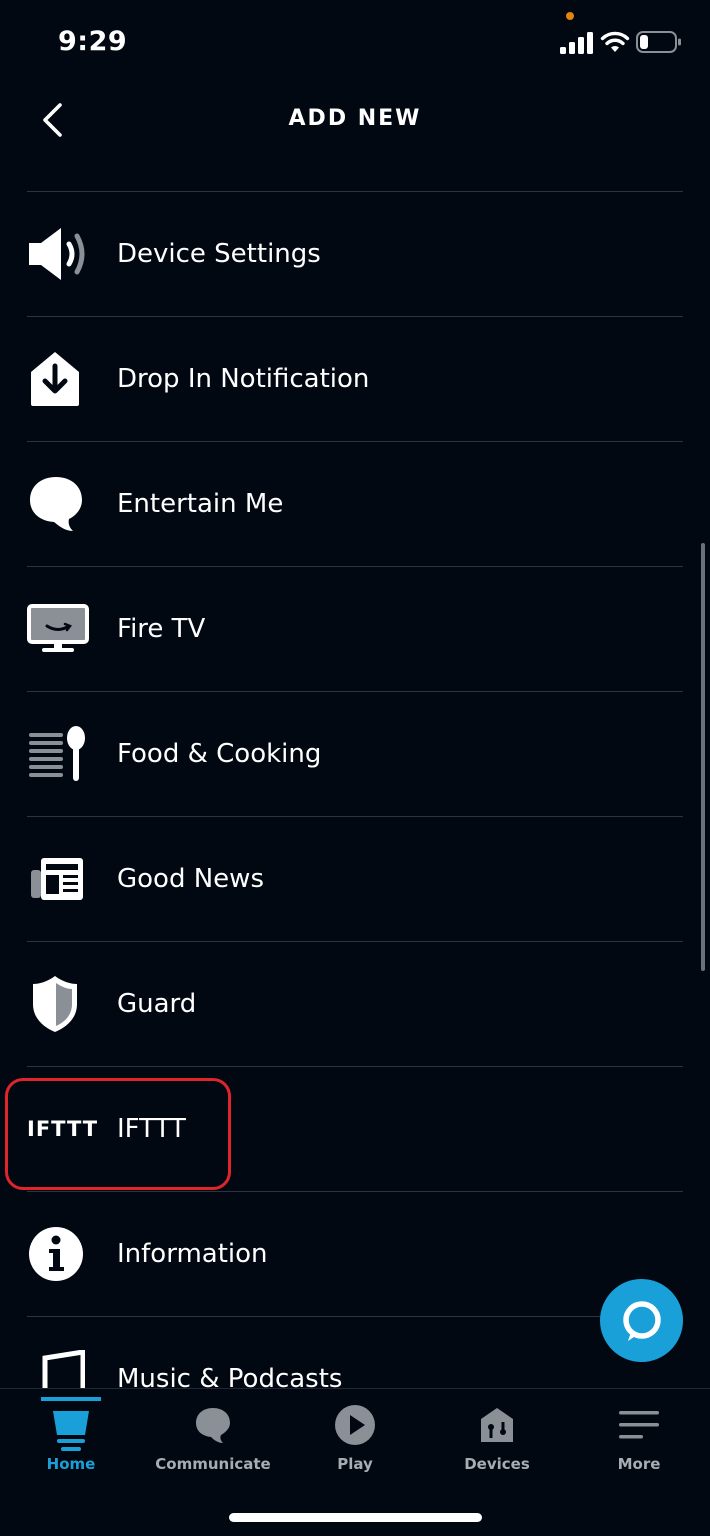 Image resolution: width=710 pixels, height=1536 pixels. Describe the element at coordinates (497, 1464) in the screenshot. I see `tab-label: Devices` at that location.